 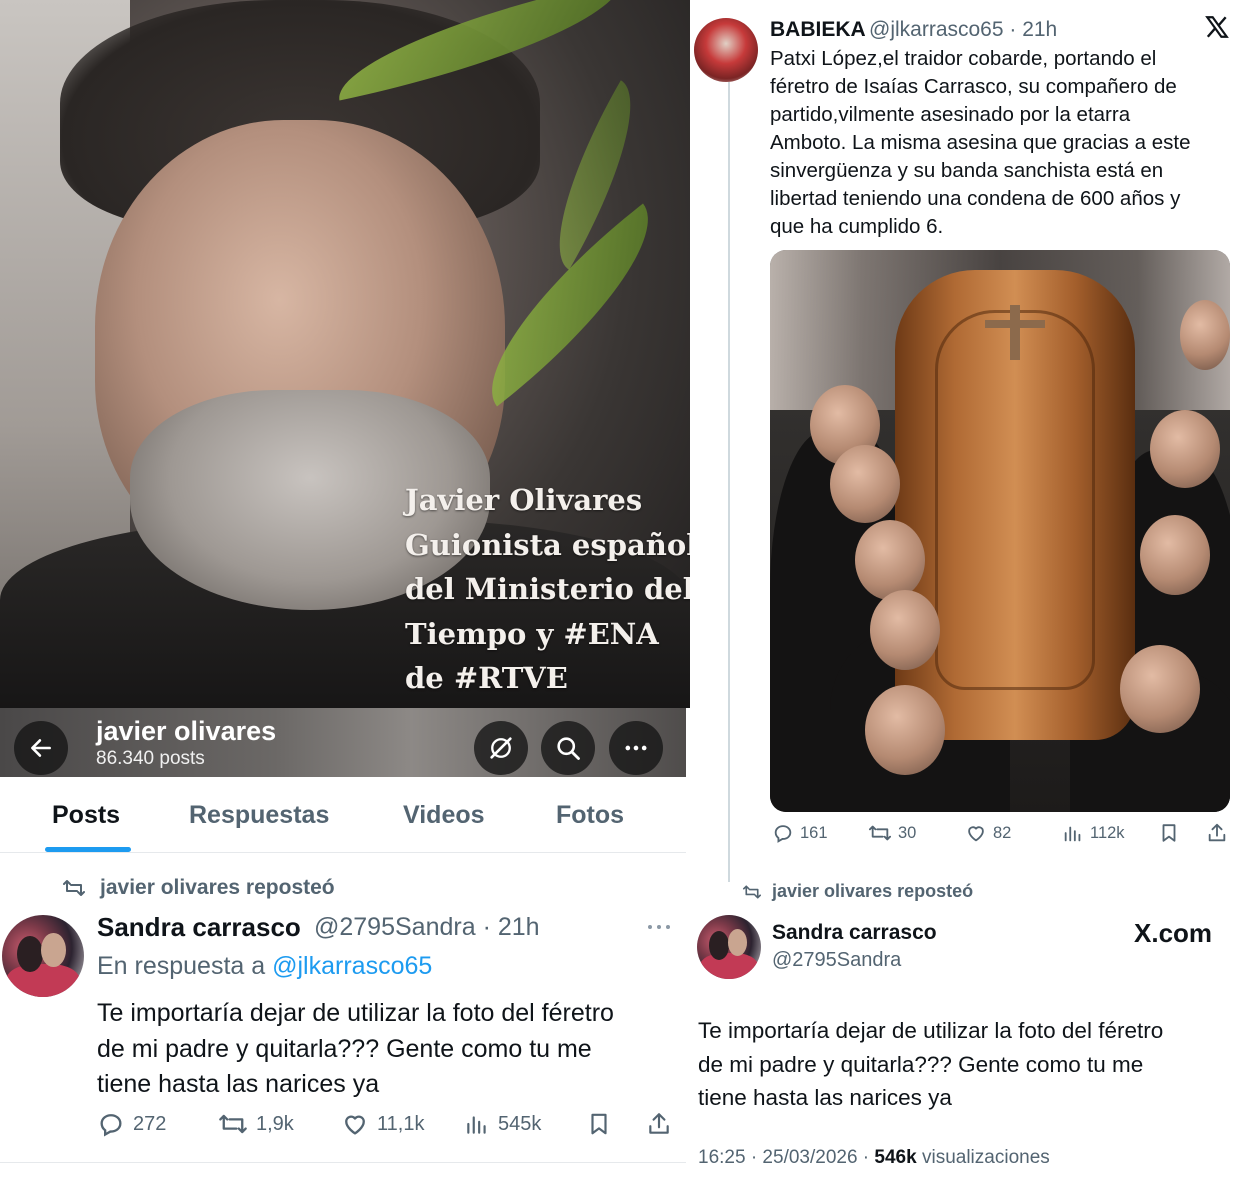 I want to click on views-button: 545k, so click(x=502, y=1124).